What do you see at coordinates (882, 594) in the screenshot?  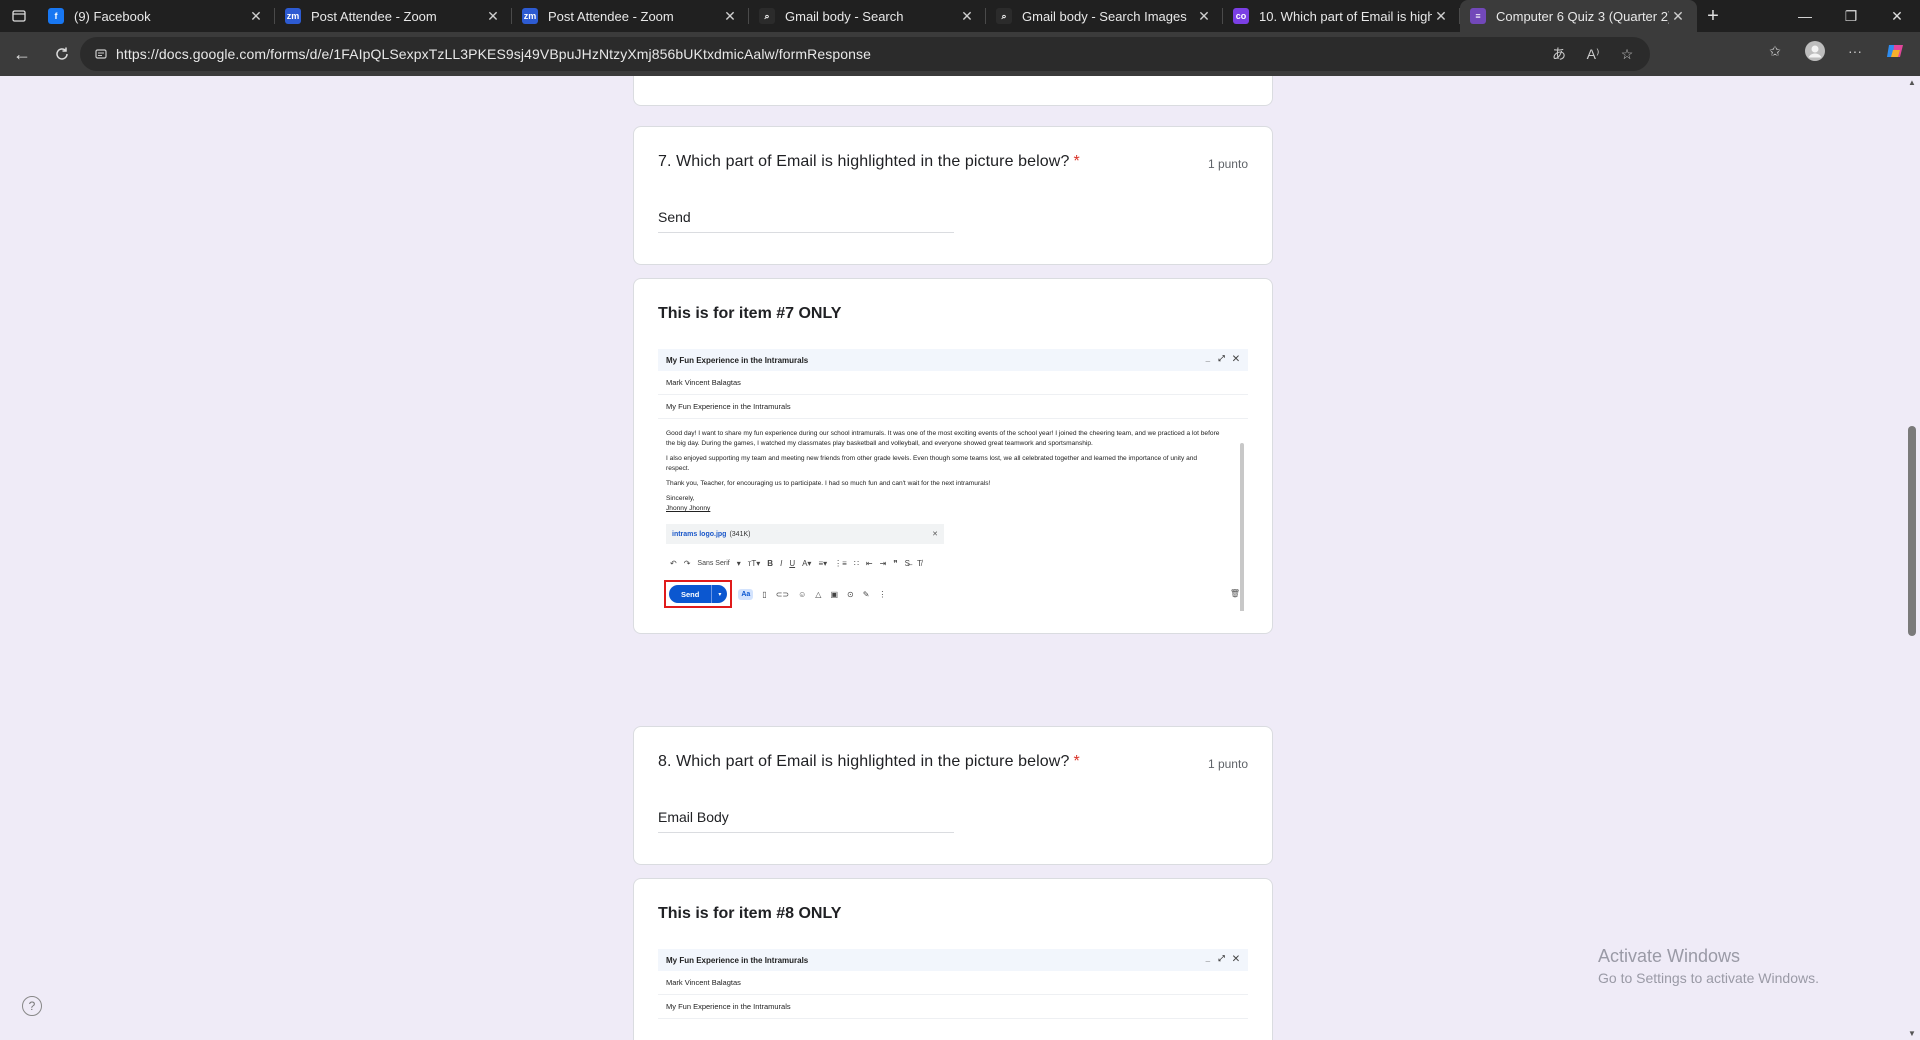 I see `more-options-icon: ⋮` at bounding box center [882, 594].